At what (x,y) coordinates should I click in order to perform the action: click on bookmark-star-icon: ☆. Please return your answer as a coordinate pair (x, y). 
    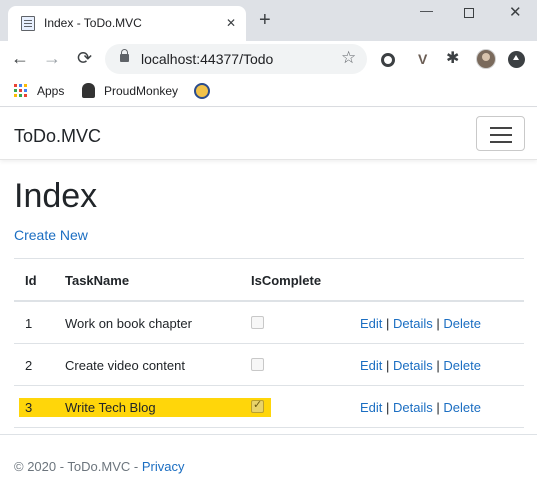
    Looking at the image, I should click on (348, 58).